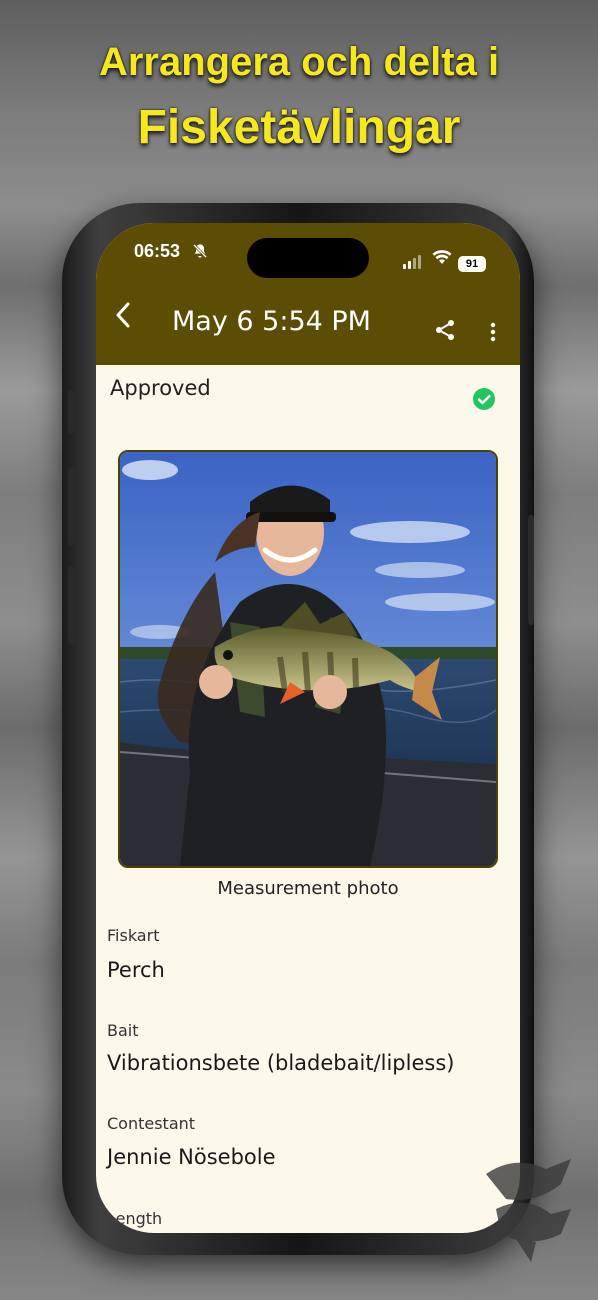  Describe the element at coordinates (271, 321) in the screenshot. I see `page-title: May 6 5:54 PM` at that location.